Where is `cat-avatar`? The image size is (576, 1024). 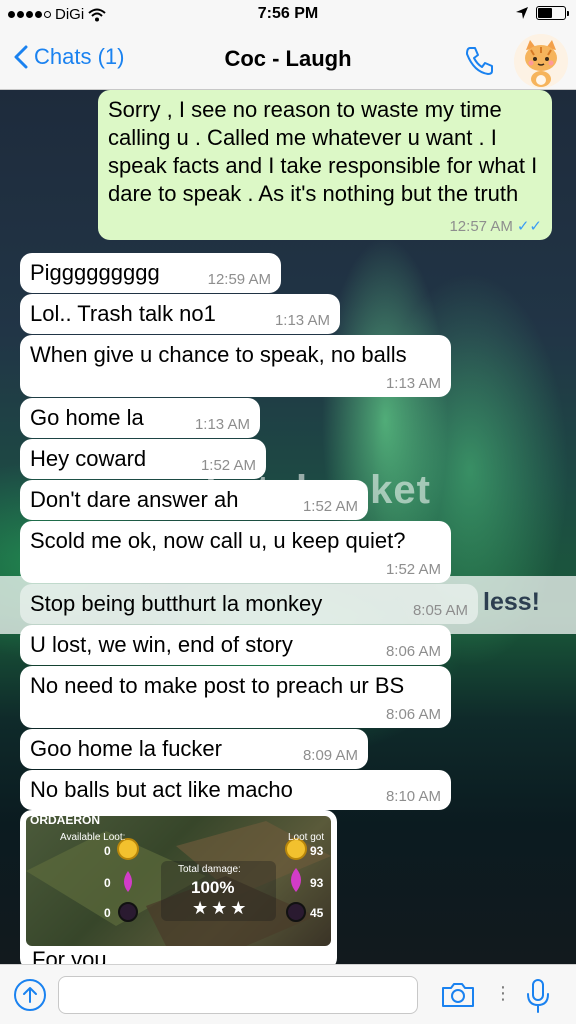 cat-avatar is located at coordinates (541, 61).